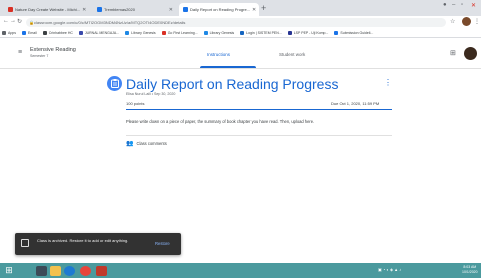  I want to click on taskbar-app-task-view, so click(41, 270).